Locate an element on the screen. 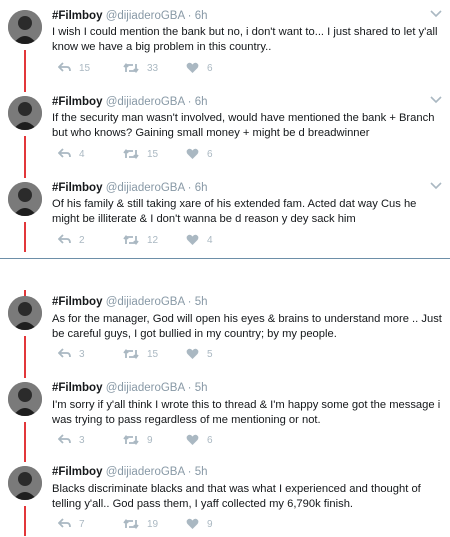  divider is located at coordinates (225, 258).